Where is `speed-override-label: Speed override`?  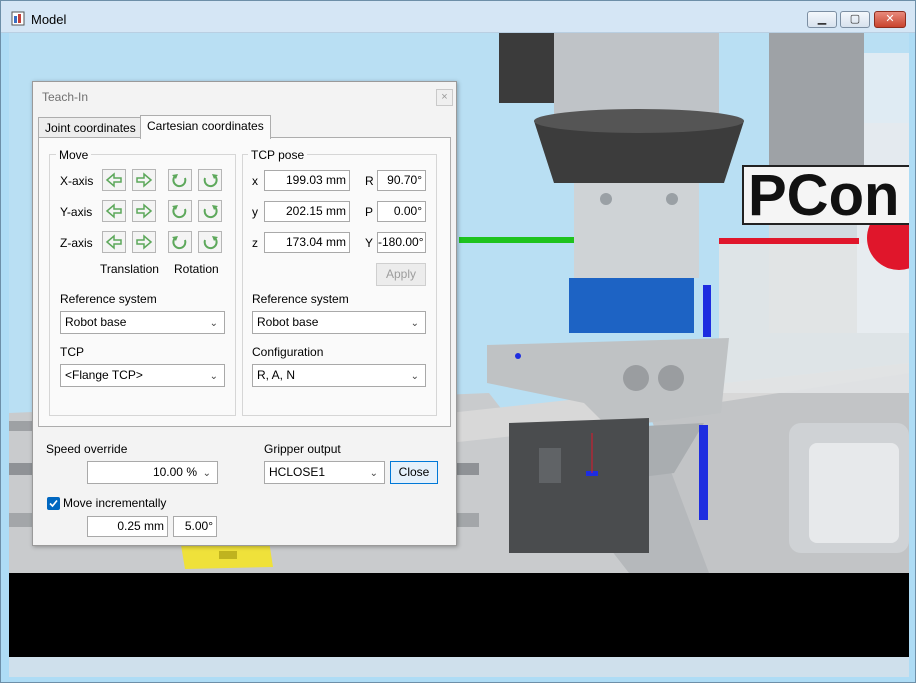 speed-override-label: Speed override is located at coordinates (87, 449).